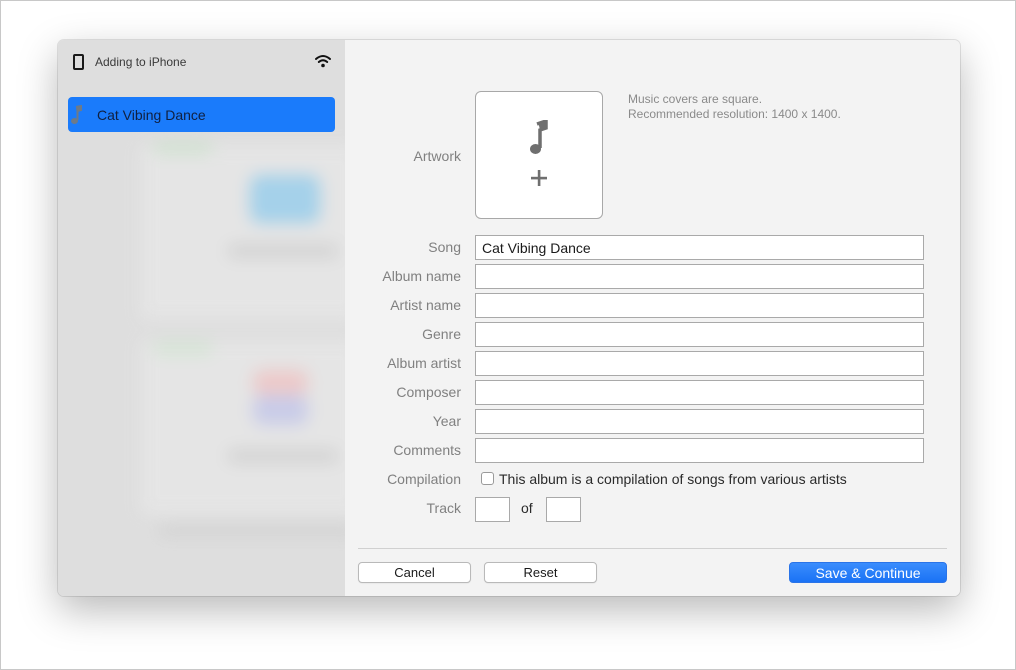 The image size is (1016, 670). I want to click on sidebar-title: Adding to iPhone, so click(141, 62).